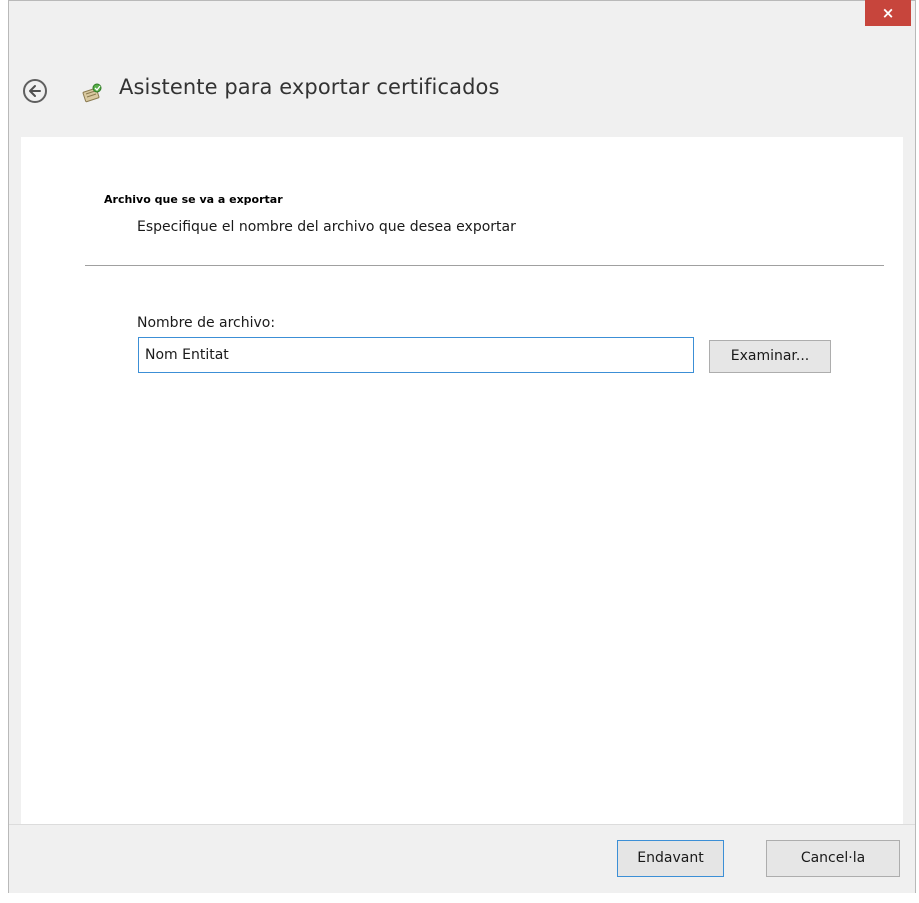  What do you see at coordinates (93, 92) in the screenshot?
I see `certificate-wizard-icon` at bounding box center [93, 92].